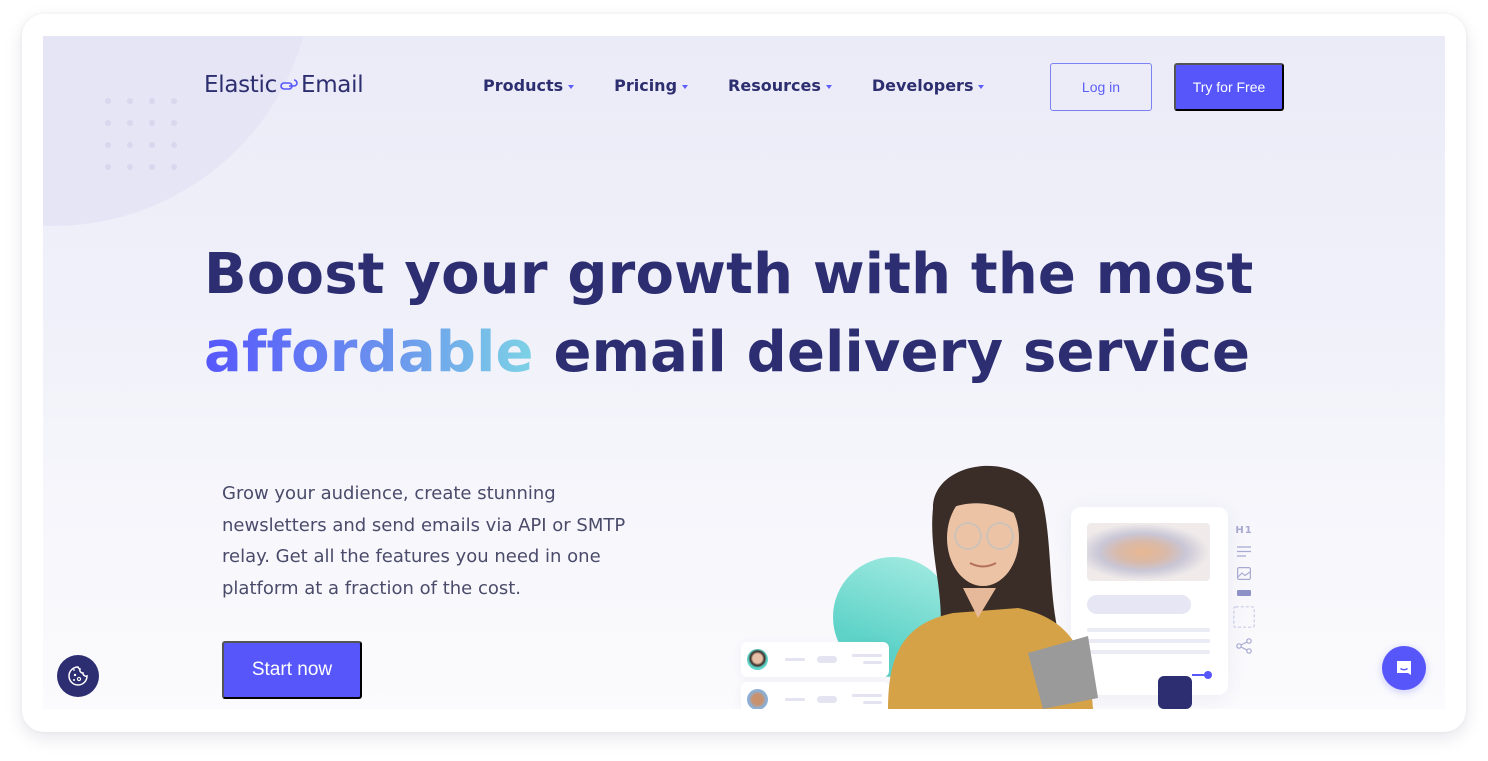 This screenshot has width=1488, height=761. I want to click on nav-item-resources: Resources, so click(780, 85).